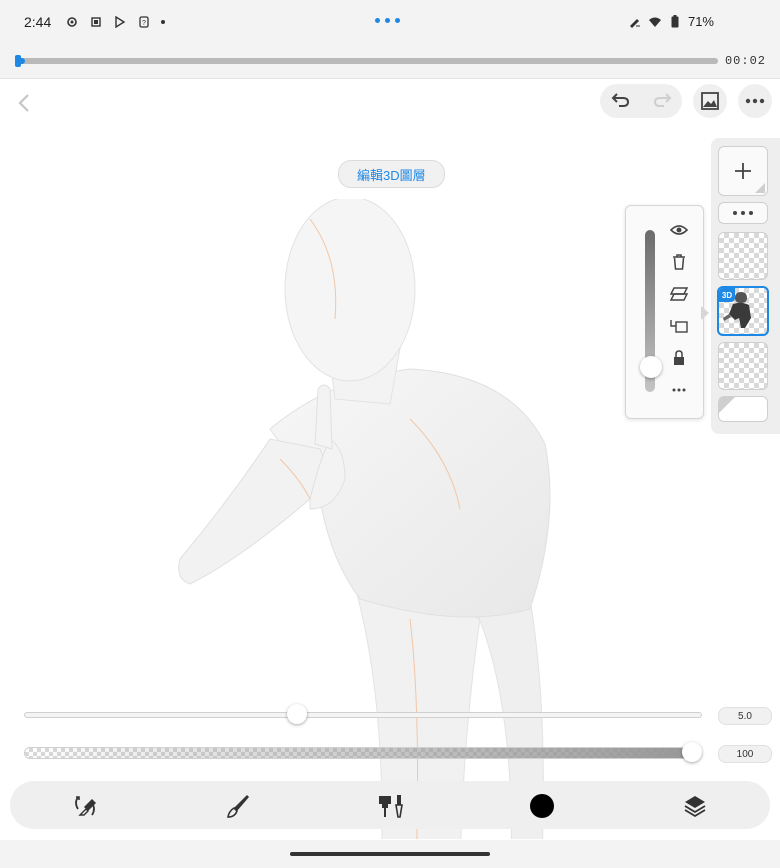  I want to click on plus-icon, so click(743, 171).